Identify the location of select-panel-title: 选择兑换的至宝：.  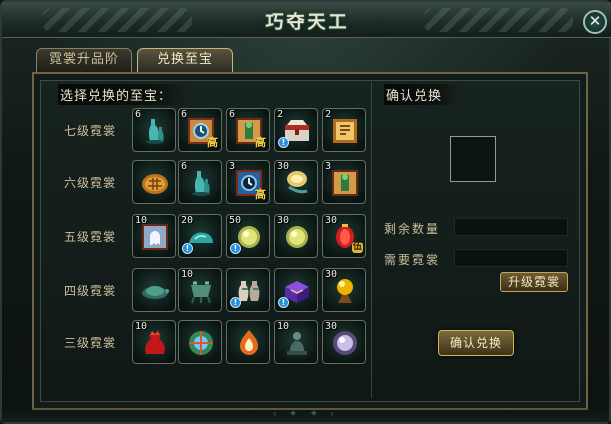
(124, 94).